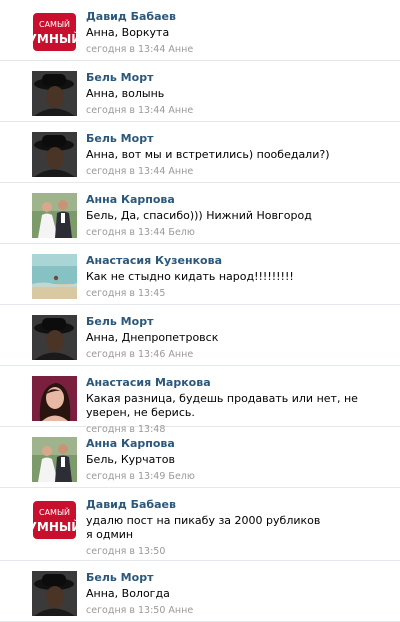 The image size is (400, 622). I want to click on comment-text: Бель, Курчатов, so click(130, 459).